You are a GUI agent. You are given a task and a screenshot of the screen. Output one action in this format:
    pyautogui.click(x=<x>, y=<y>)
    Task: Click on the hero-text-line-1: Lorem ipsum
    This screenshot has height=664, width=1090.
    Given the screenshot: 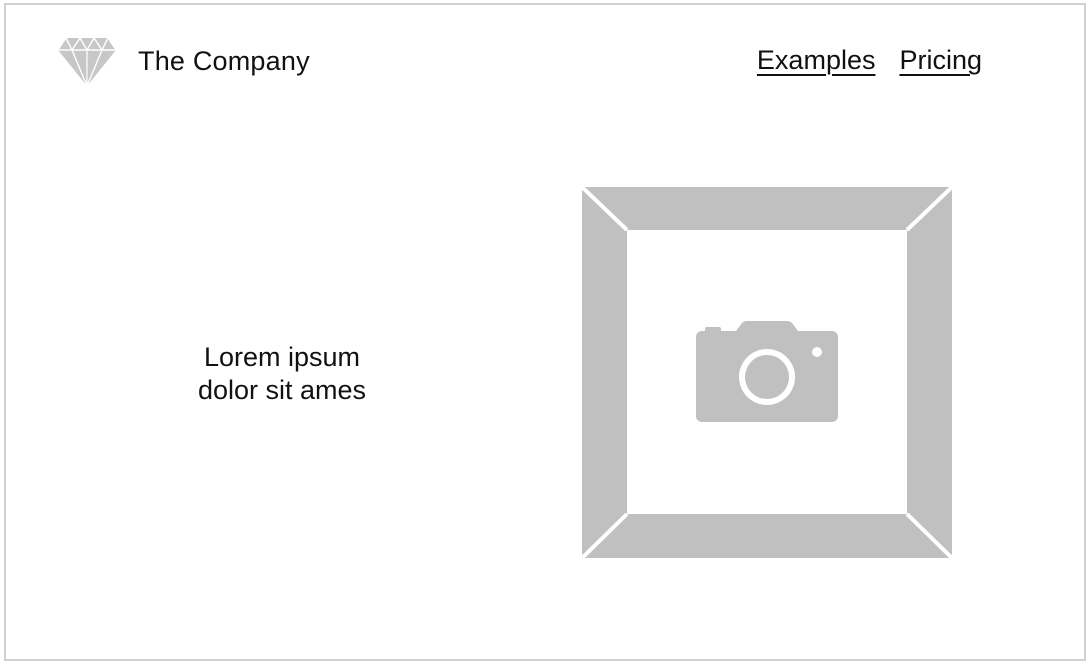 What is the action you would take?
    pyautogui.click(x=282, y=357)
    